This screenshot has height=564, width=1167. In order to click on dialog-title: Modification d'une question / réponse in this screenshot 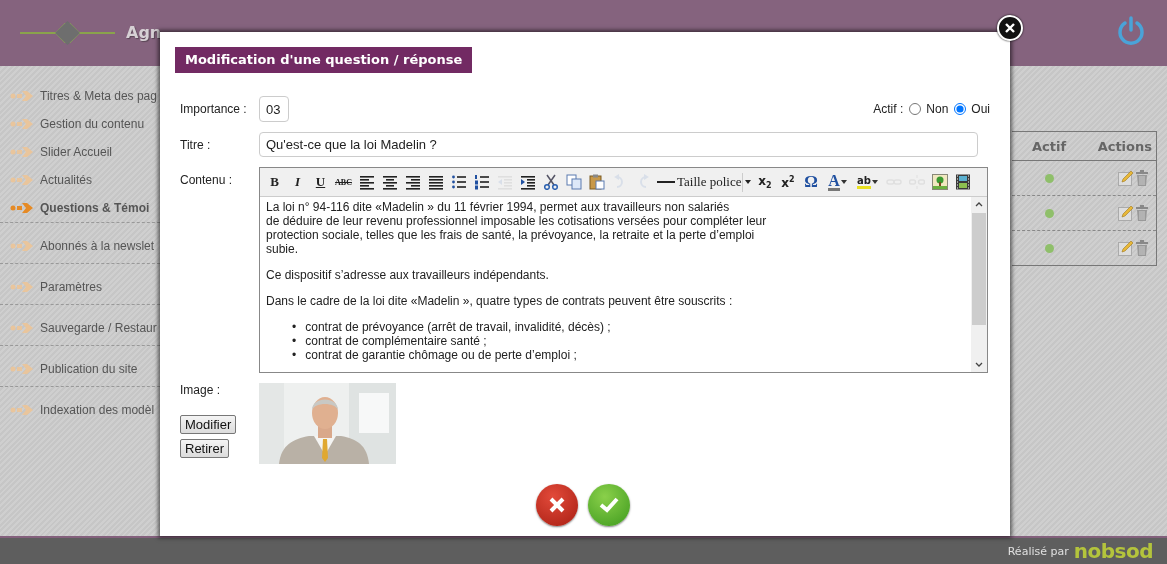, I will do `click(324, 60)`.